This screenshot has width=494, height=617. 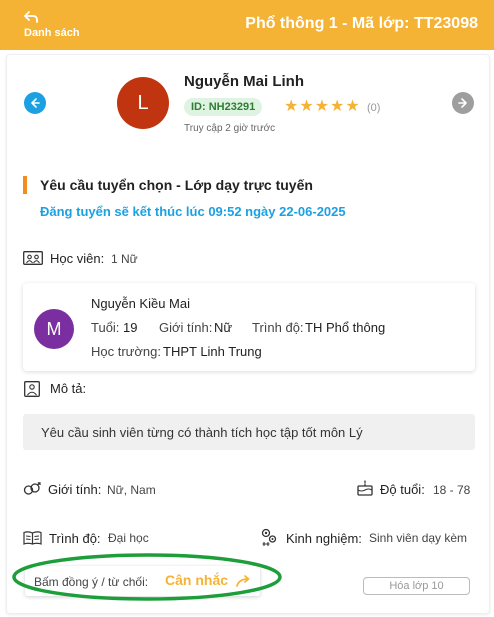 What do you see at coordinates (126, 351) in the screenshot?
I see `student-school-label: Học trường:` at bounding box center [126, 351].